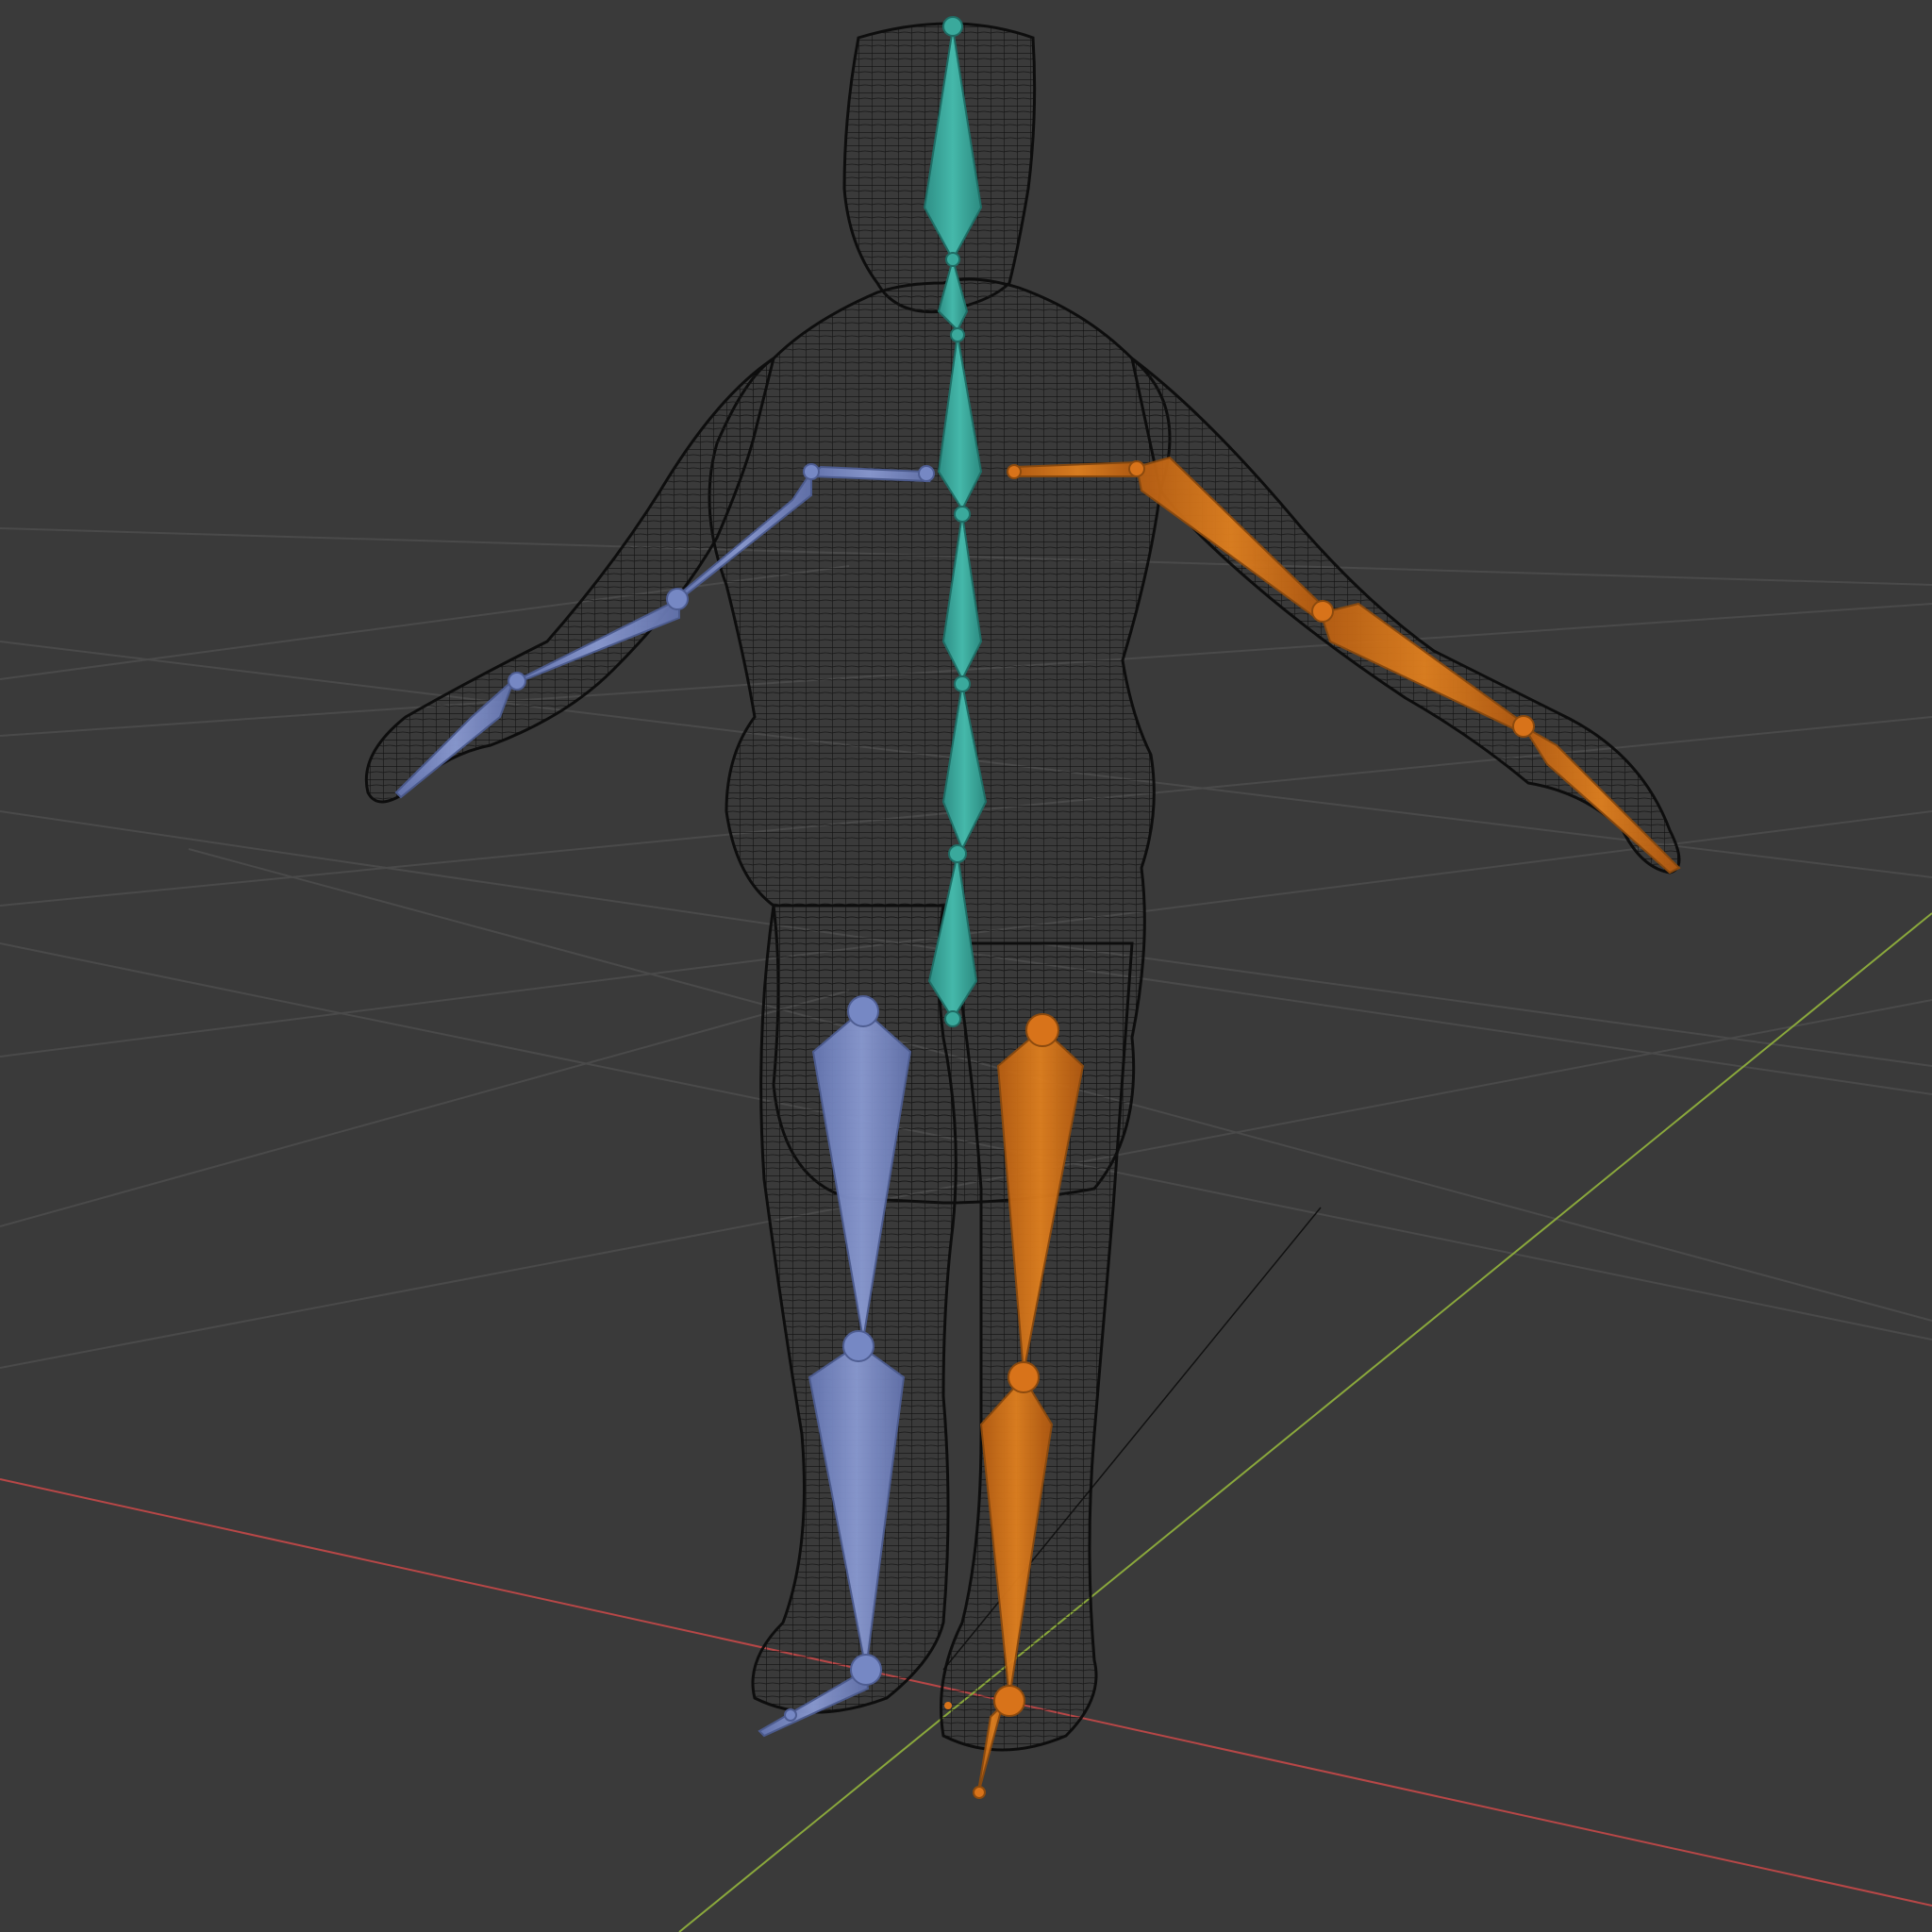 The image size is (1932, 1932). I want to click on origin-point, so click(948, 1706).